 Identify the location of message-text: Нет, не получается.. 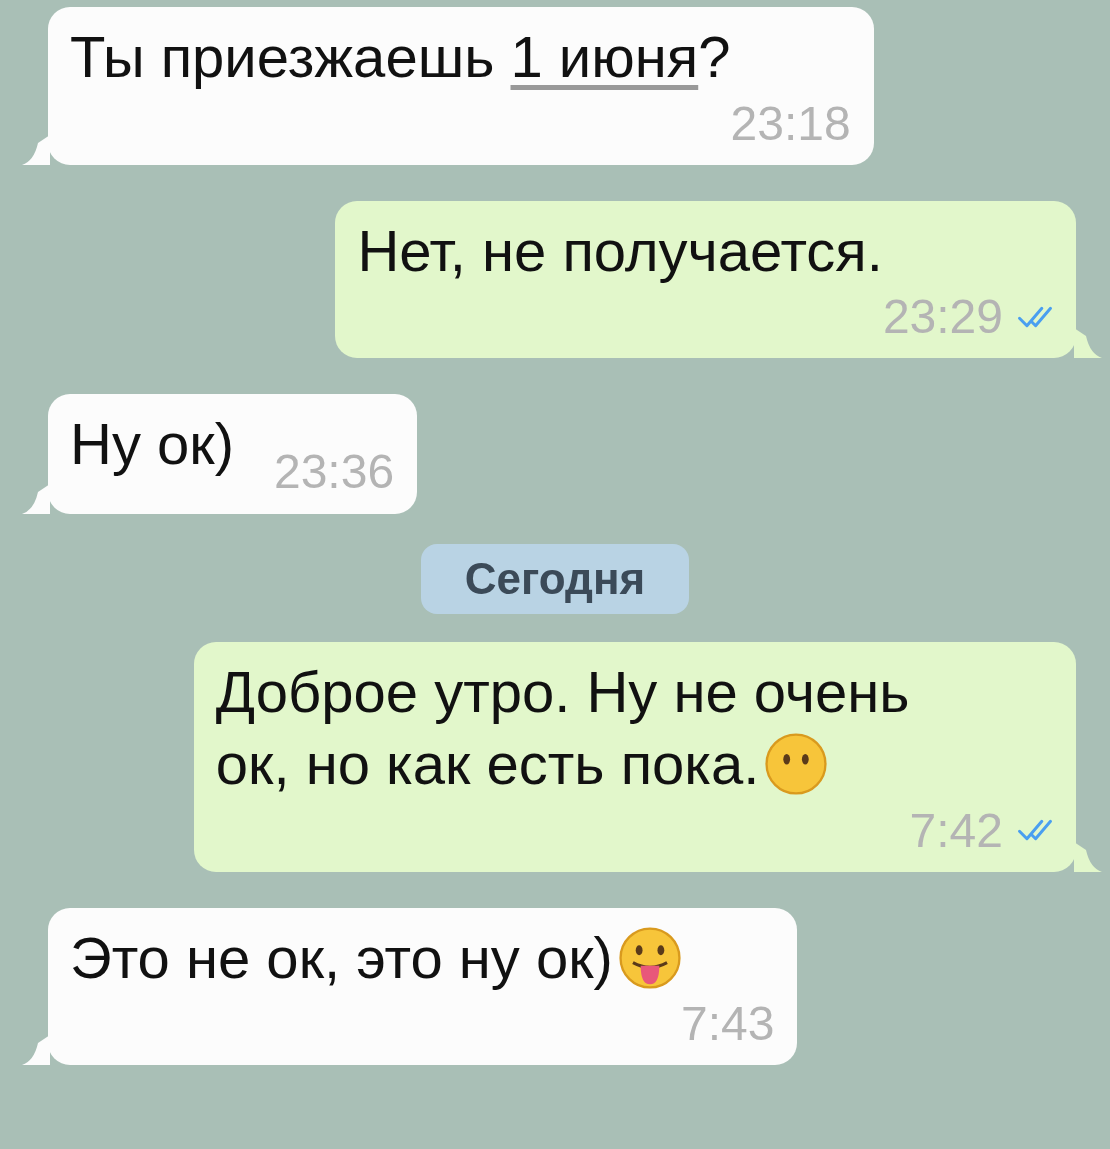
(620, 250).